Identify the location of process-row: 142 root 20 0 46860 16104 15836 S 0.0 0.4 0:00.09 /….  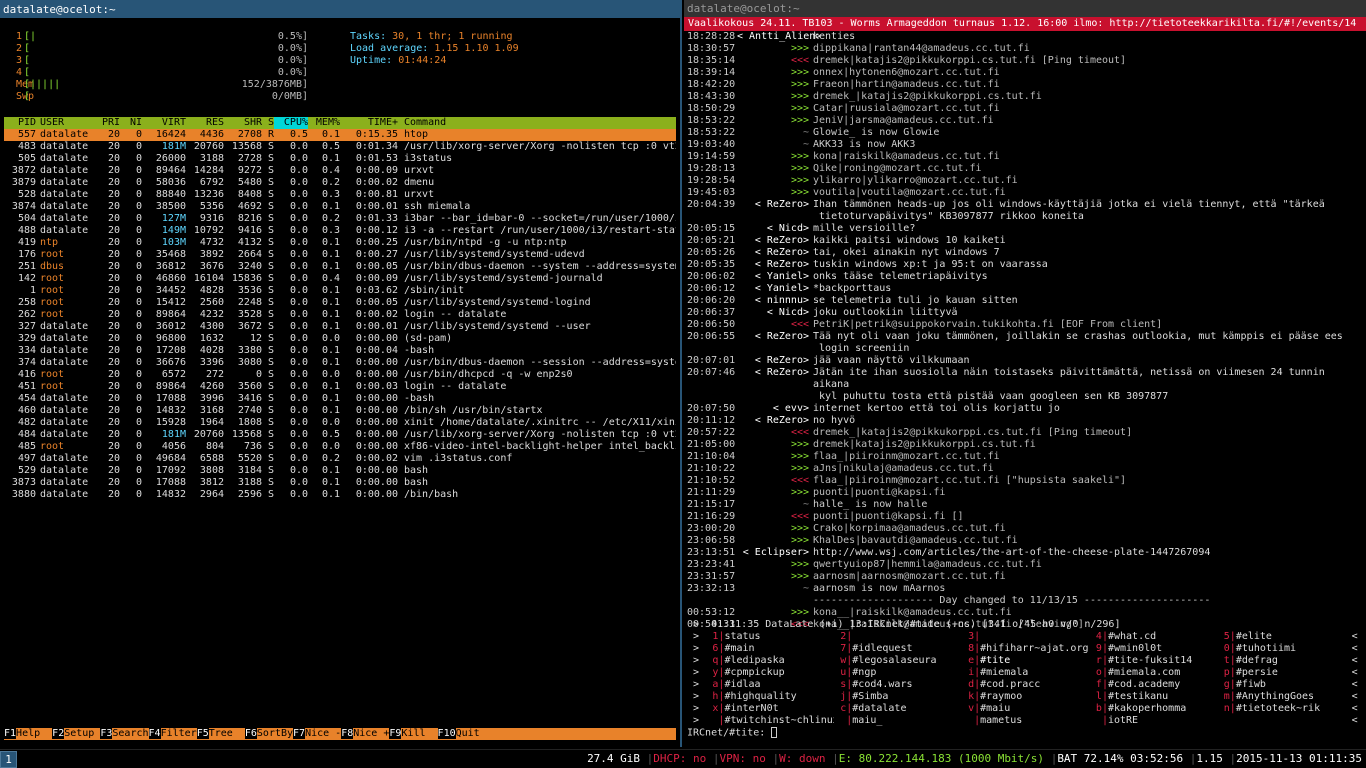
(340, 279).